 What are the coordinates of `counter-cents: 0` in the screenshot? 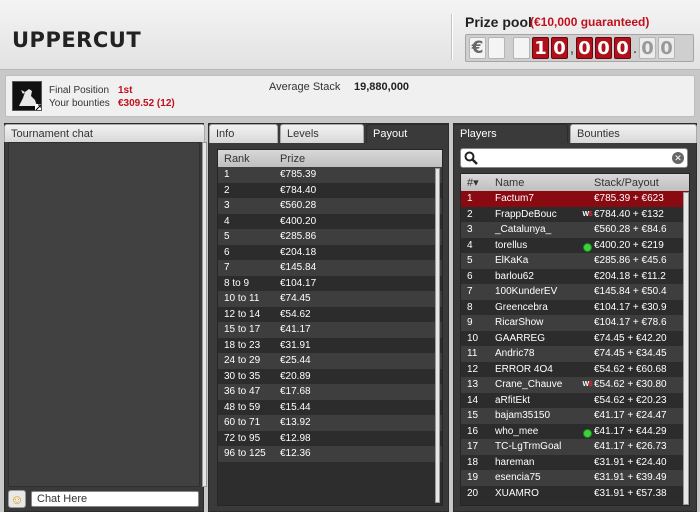 It's located at (666, 48).